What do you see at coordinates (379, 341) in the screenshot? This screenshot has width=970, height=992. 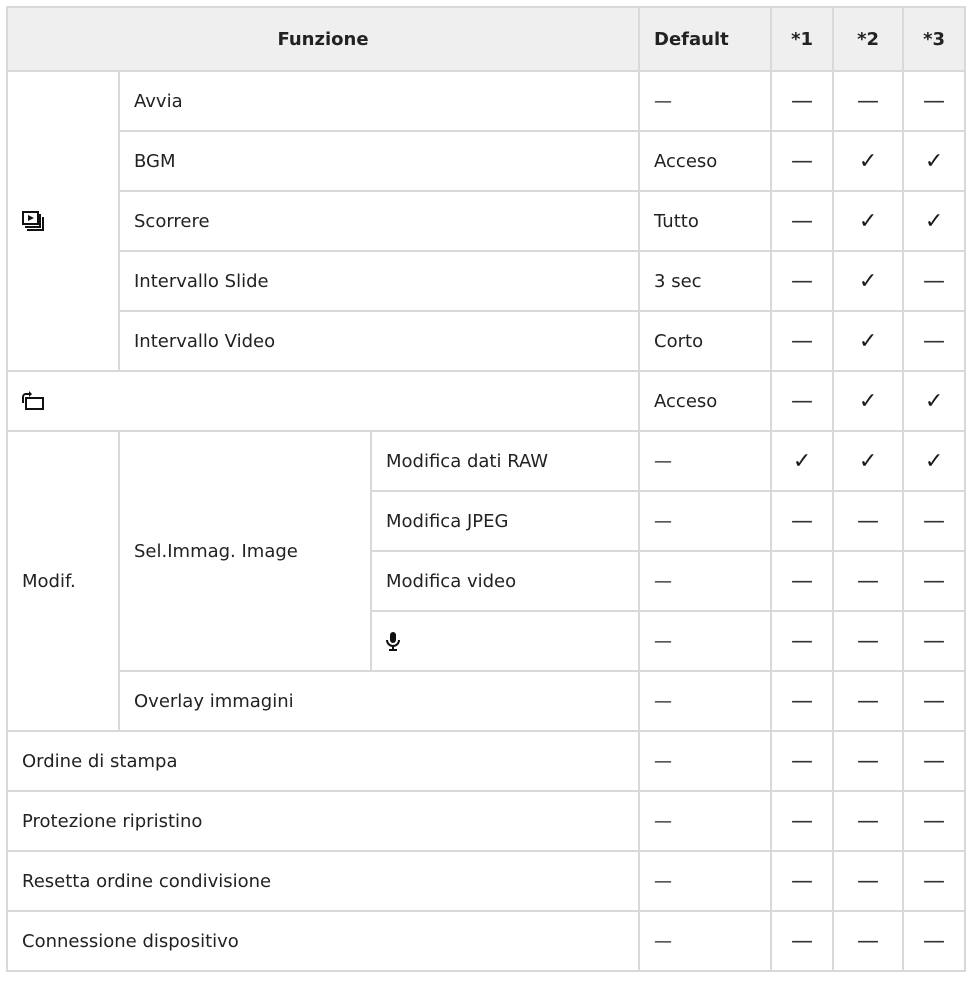 I see `row-label: Intervallo Video` at bounding box center [379, 341].